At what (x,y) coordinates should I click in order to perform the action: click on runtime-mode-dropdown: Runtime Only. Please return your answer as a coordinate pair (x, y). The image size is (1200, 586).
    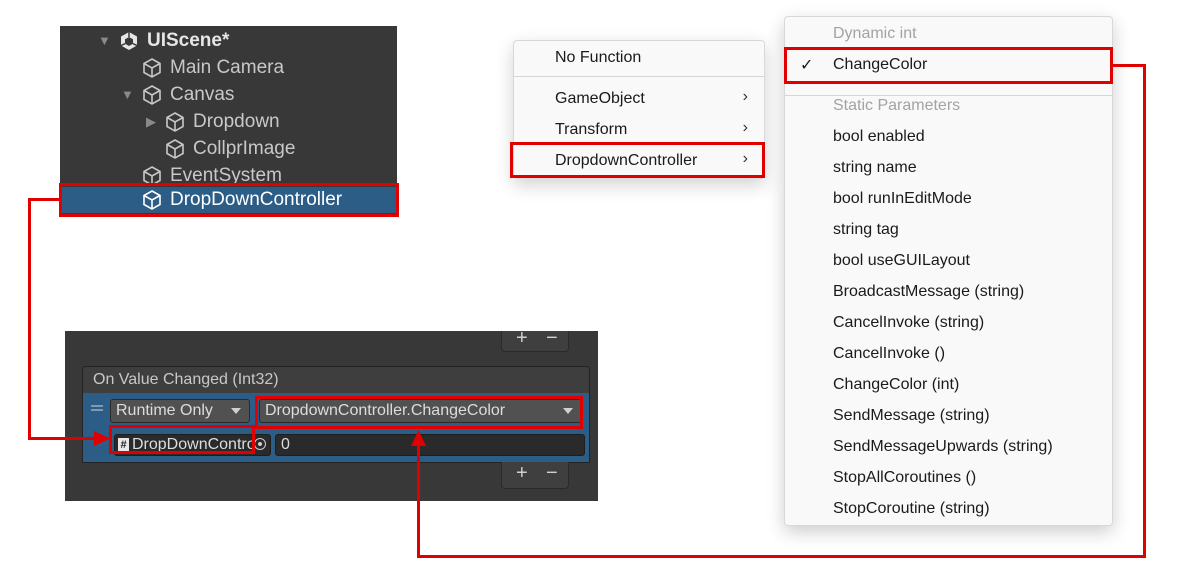
    Looking at the image, I should click on (180, 411).